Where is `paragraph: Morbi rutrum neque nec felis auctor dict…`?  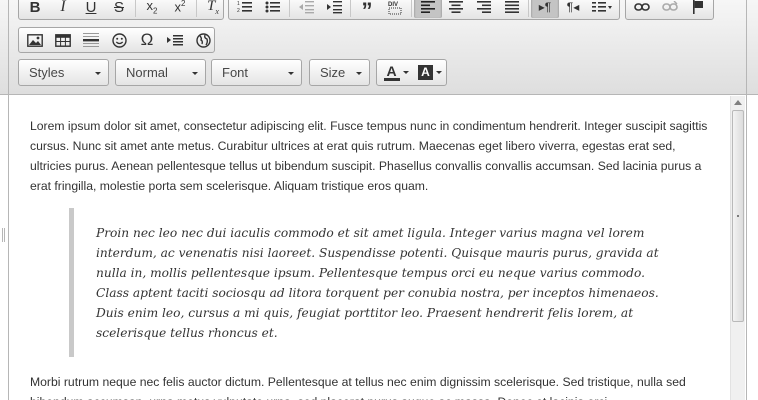
paragraph: Morbi rutrum neque nec felis auctor dict… is located at coordinates (358, 387).